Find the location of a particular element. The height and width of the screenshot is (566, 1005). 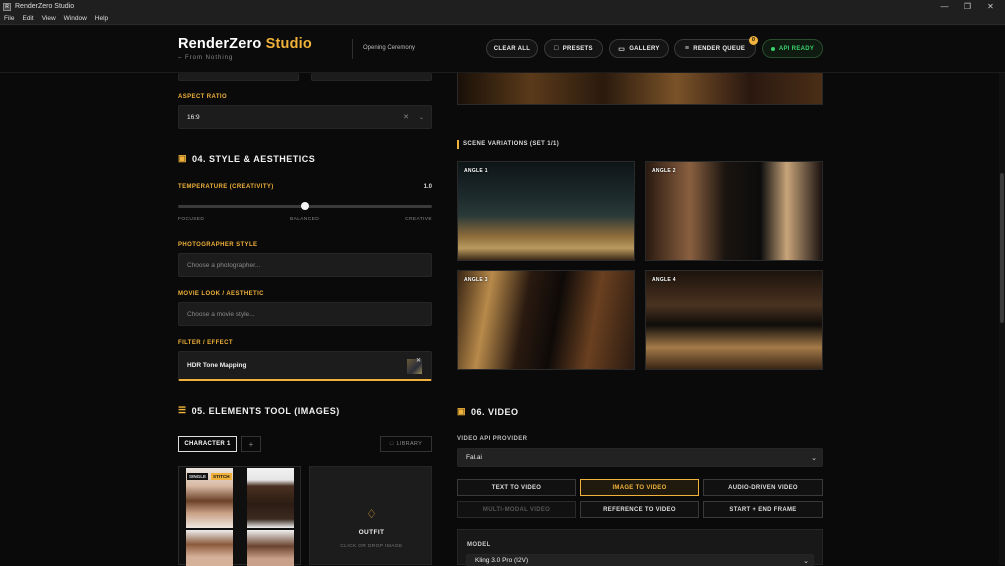

restore-icon: ❐ is located at coordinates (967, 6).